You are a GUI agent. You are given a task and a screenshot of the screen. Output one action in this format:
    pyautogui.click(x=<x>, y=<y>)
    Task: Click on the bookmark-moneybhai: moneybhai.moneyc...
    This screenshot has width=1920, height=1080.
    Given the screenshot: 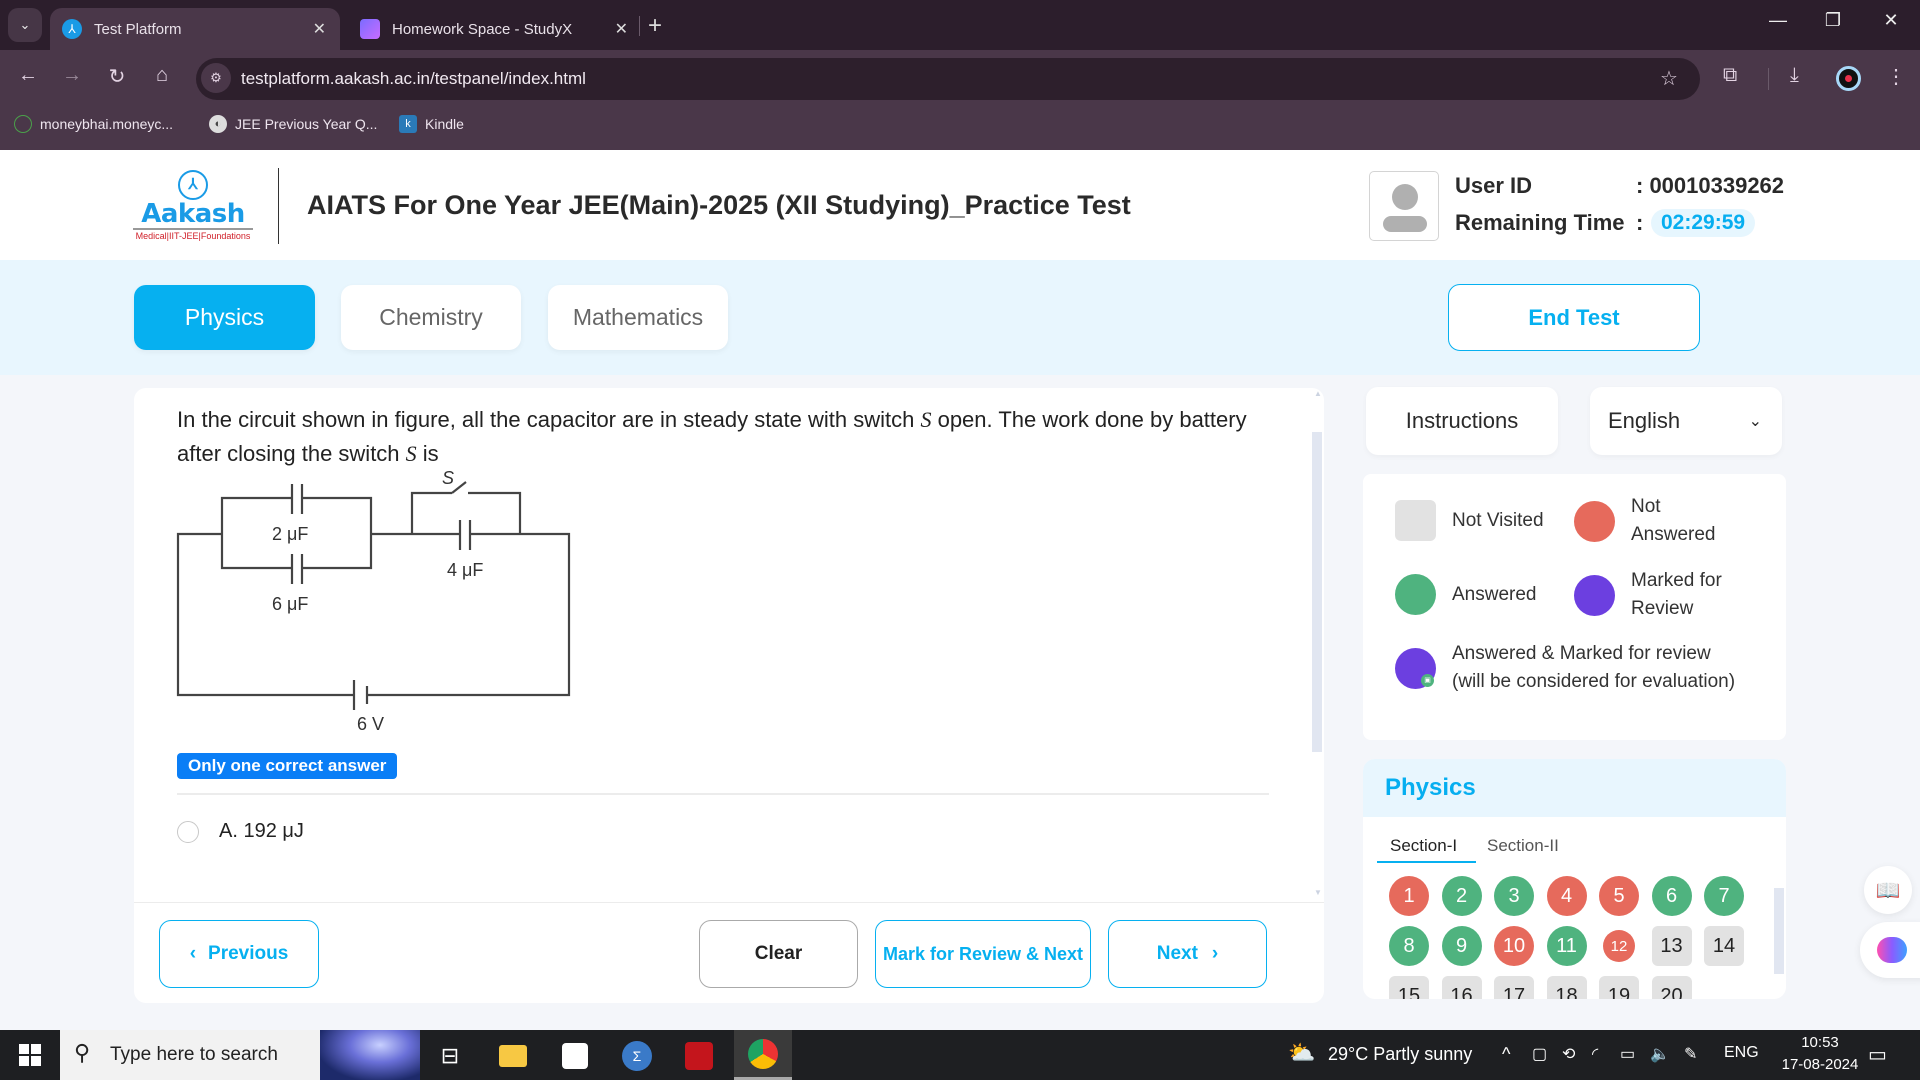 What is the action you would take?
    pyautogui.click(x=93, y=124)
    